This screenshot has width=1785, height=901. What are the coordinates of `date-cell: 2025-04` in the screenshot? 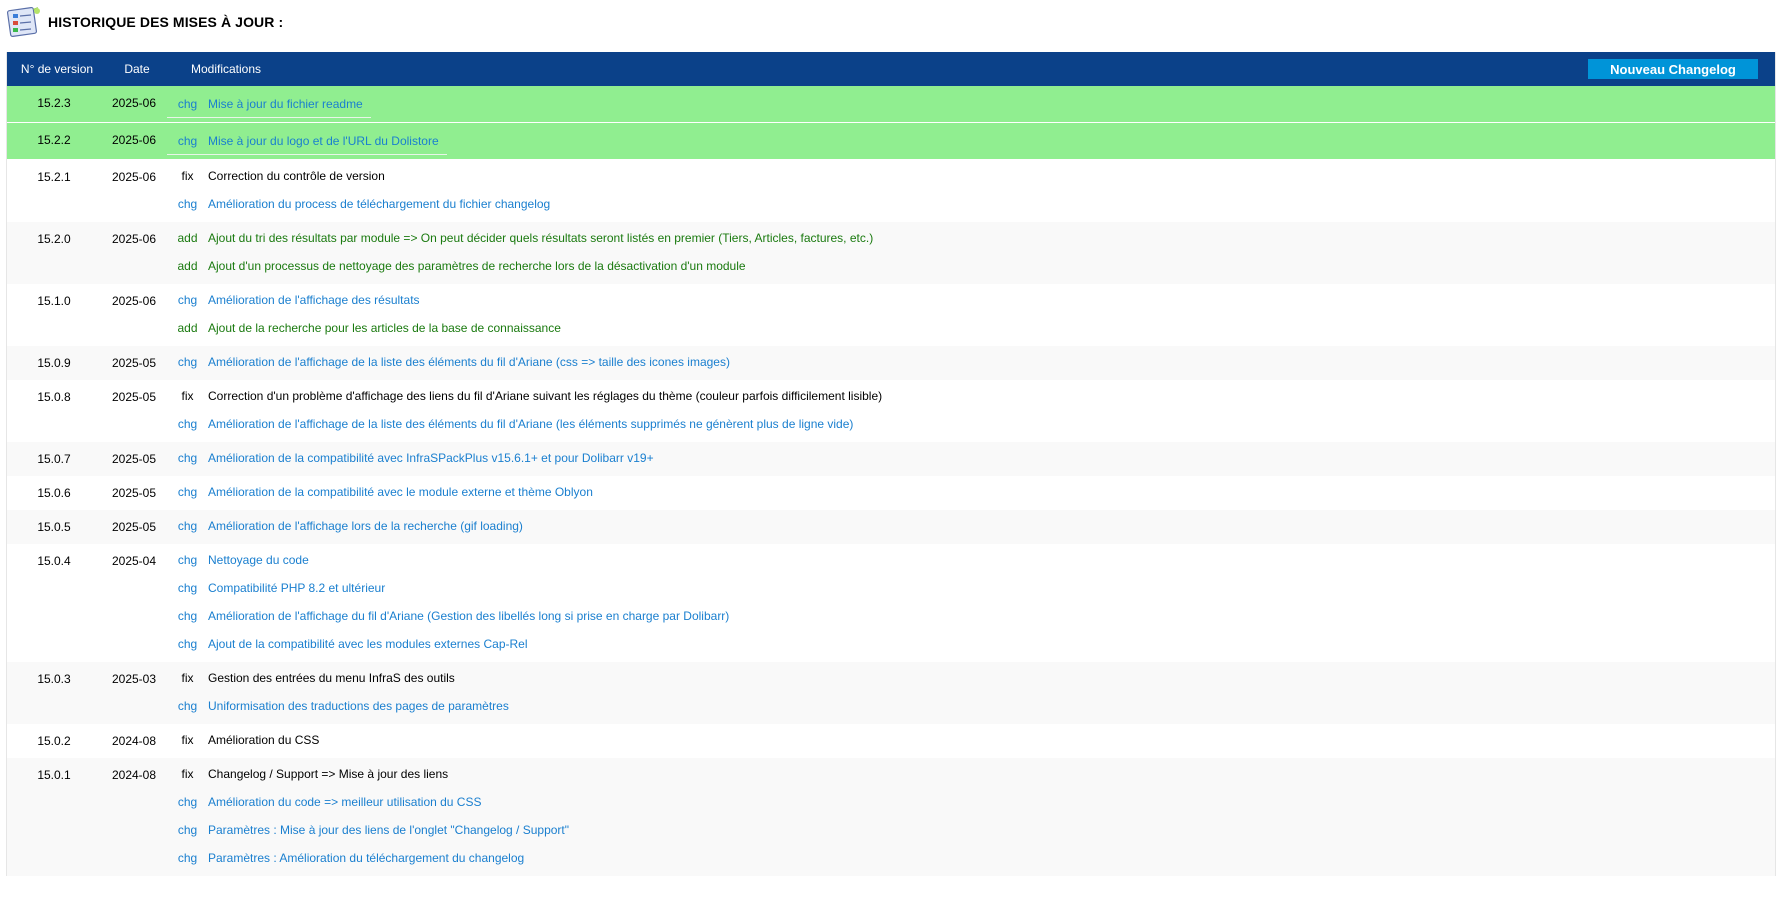 It's located at (134, 561).